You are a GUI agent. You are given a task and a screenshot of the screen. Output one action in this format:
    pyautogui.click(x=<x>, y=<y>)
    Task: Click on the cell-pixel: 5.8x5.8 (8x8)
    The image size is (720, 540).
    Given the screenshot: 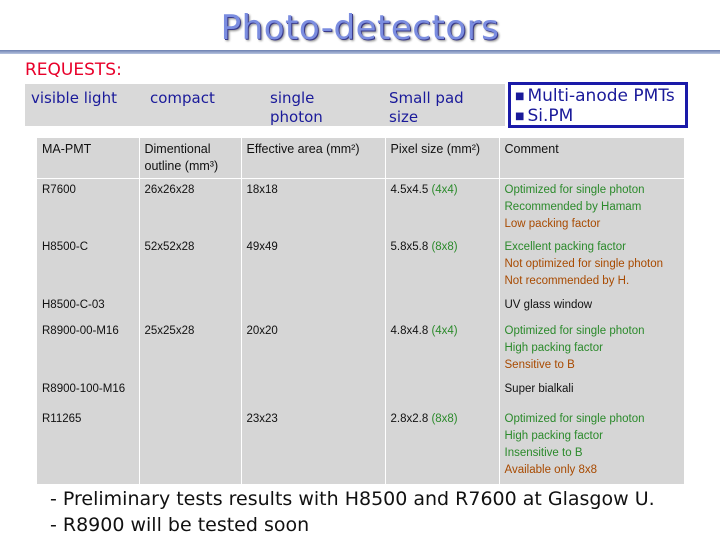 What is the action you would take?
    pyautogui.click(x=442, y=265)
    